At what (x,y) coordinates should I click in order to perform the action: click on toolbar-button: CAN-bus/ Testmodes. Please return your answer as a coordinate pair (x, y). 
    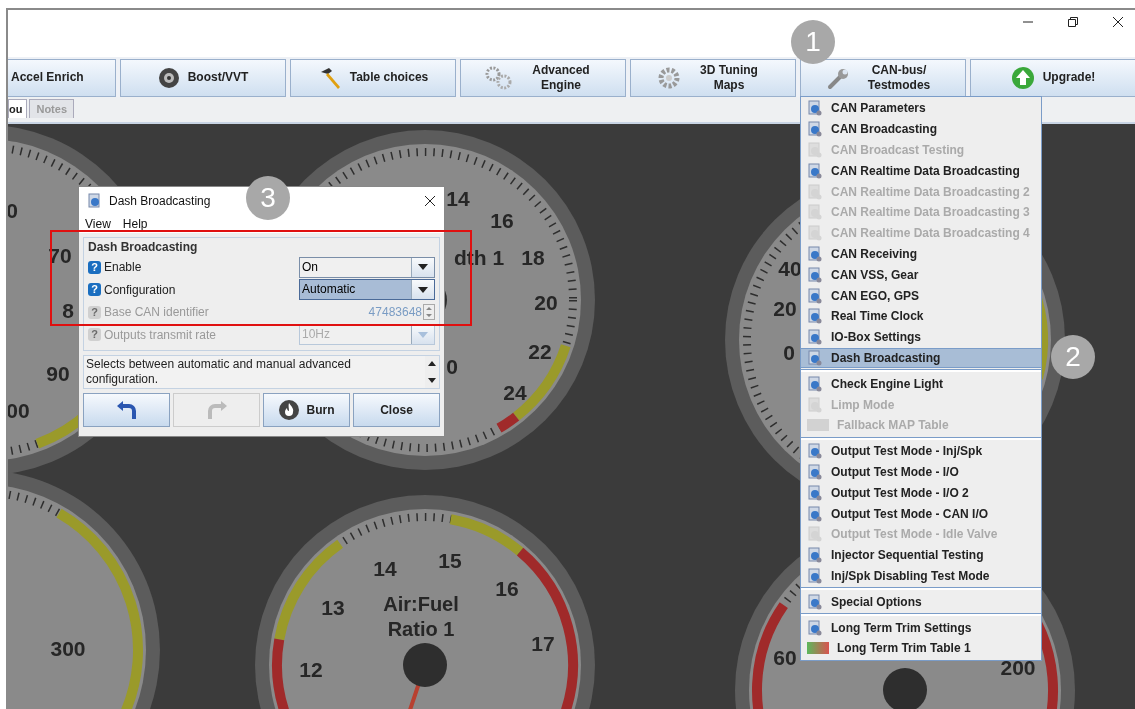
    Looking at the image, I should click on (883, 77).